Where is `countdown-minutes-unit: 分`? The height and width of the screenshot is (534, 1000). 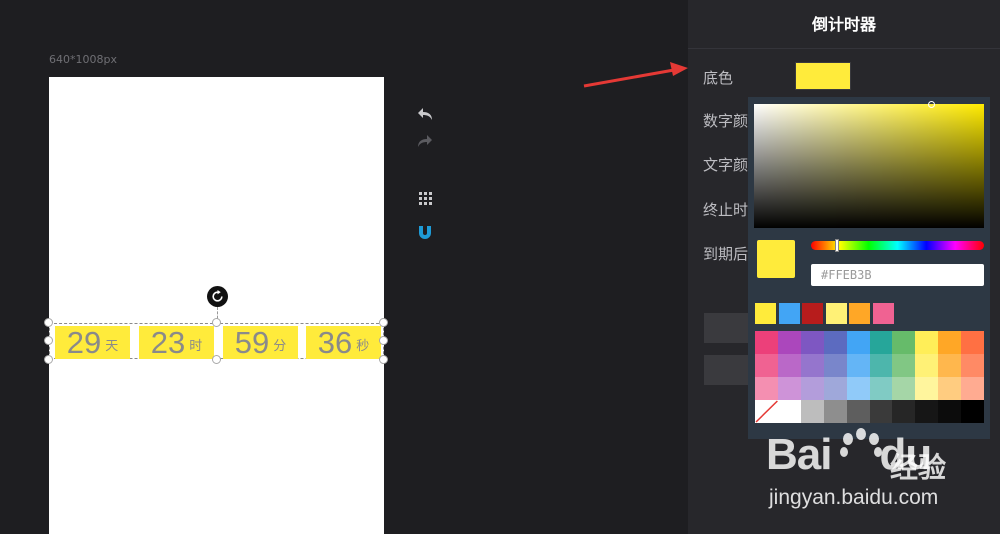
countdown-minutes-unit: 分 is located at coordinates (280, 346).